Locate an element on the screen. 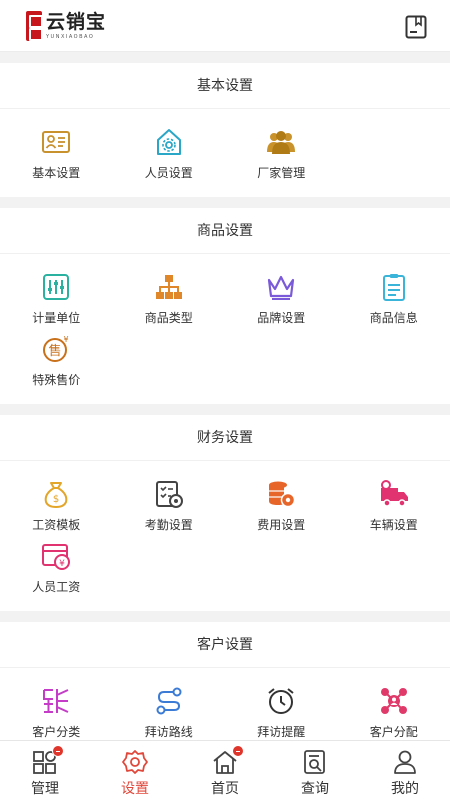 The image size is (450, 800). search-doc-icon is located at coordinates (314, 762).